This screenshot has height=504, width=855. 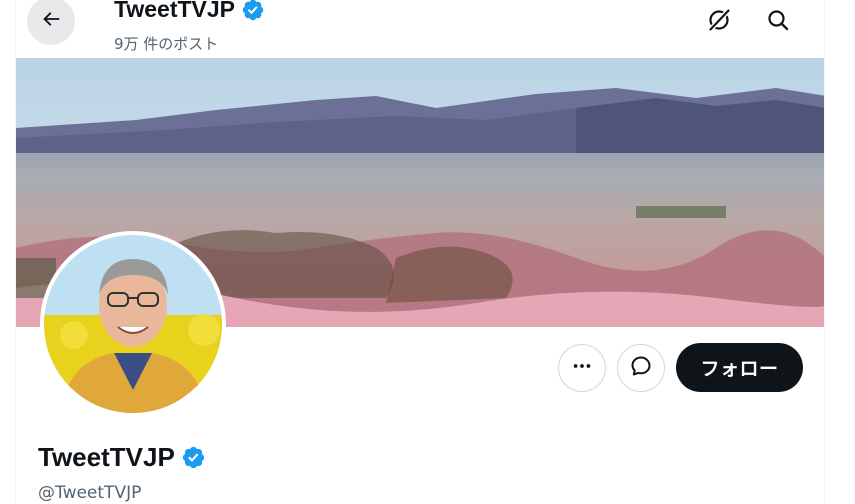 I want to click on message-button, so click(x=641, y=368).